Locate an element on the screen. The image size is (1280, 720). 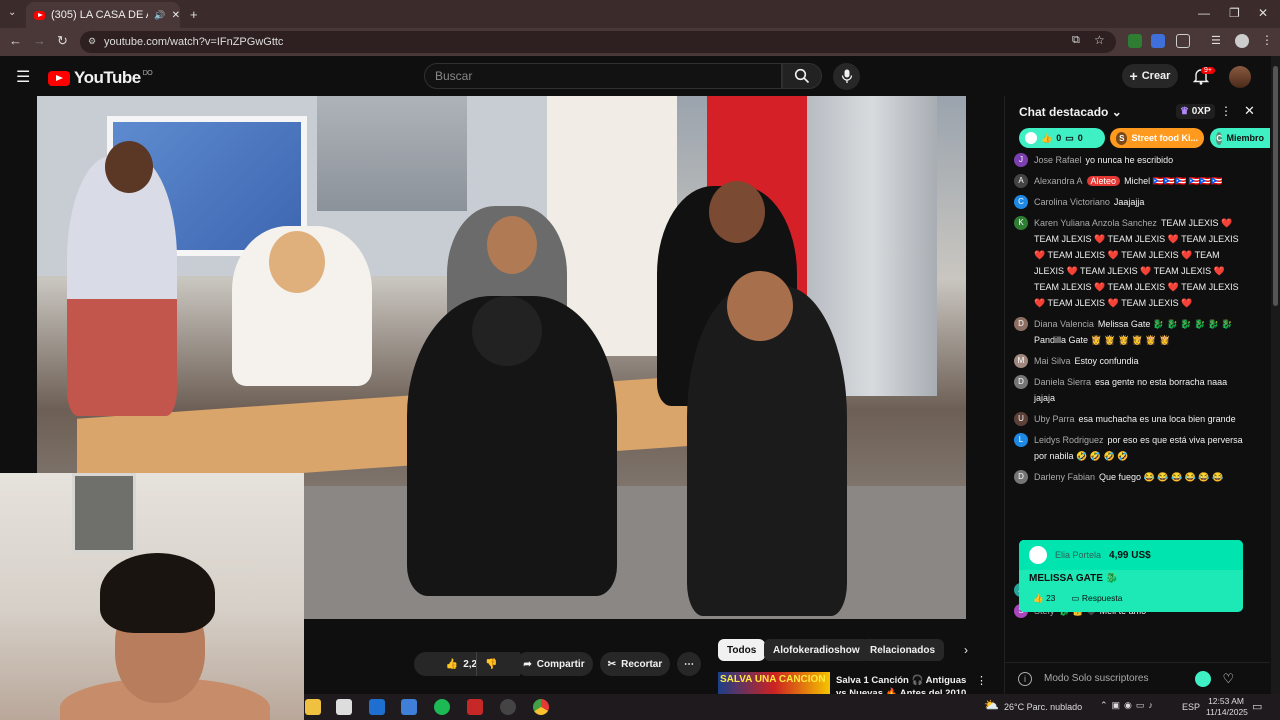
share-label: Compartir is located at coordinates (560, 664).